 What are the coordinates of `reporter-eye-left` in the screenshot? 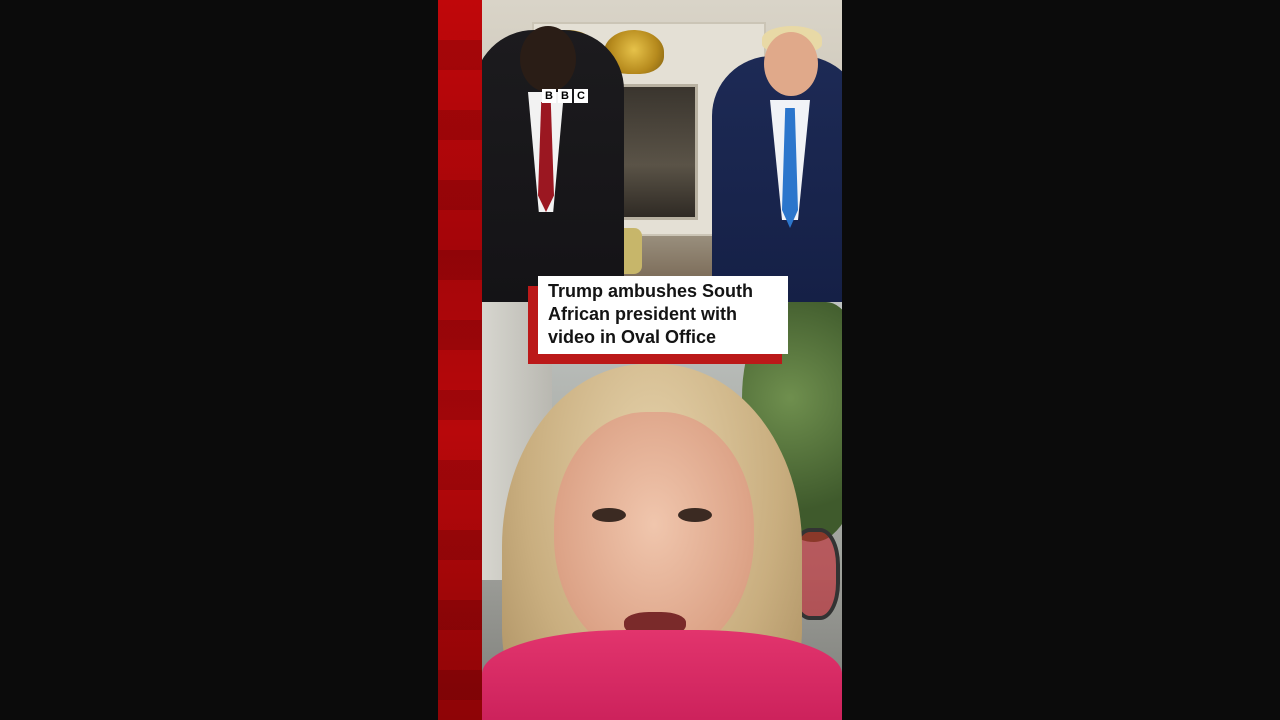 It's located at (609, 515).